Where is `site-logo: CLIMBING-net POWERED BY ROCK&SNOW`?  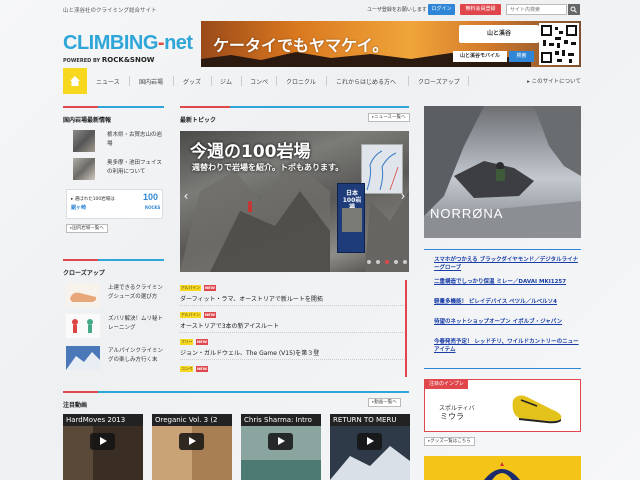
site-logo: CLIMBING-net POWERED BY ROCK&SNOW is located at coordinates (128, 51).